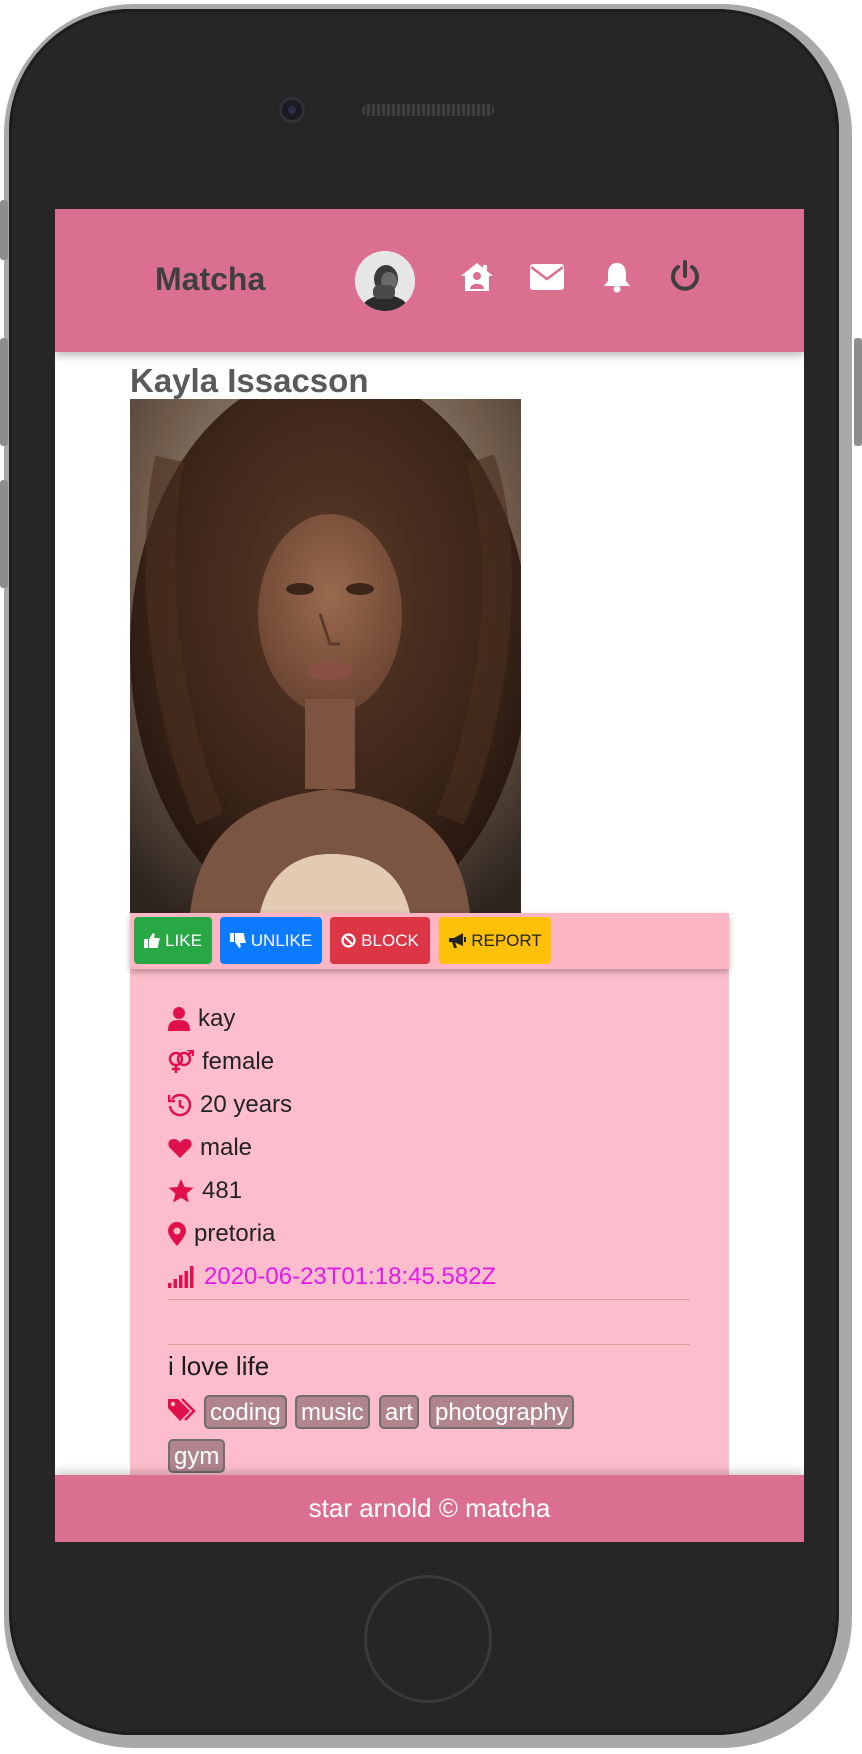  I want to click on location-row: pretoria, so click(221, 1234).